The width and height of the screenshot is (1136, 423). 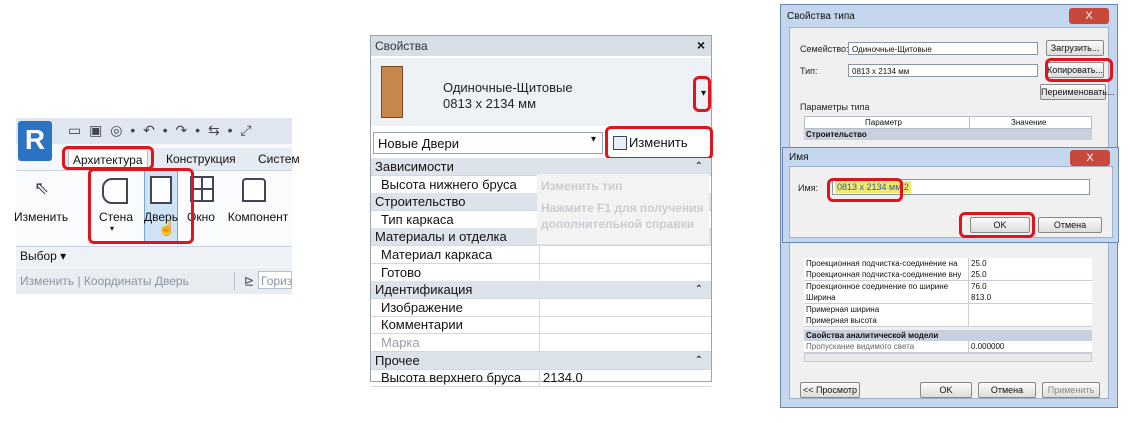 I want to click on property-name: Высота верхнего бруса, so click(x=451, y=378).